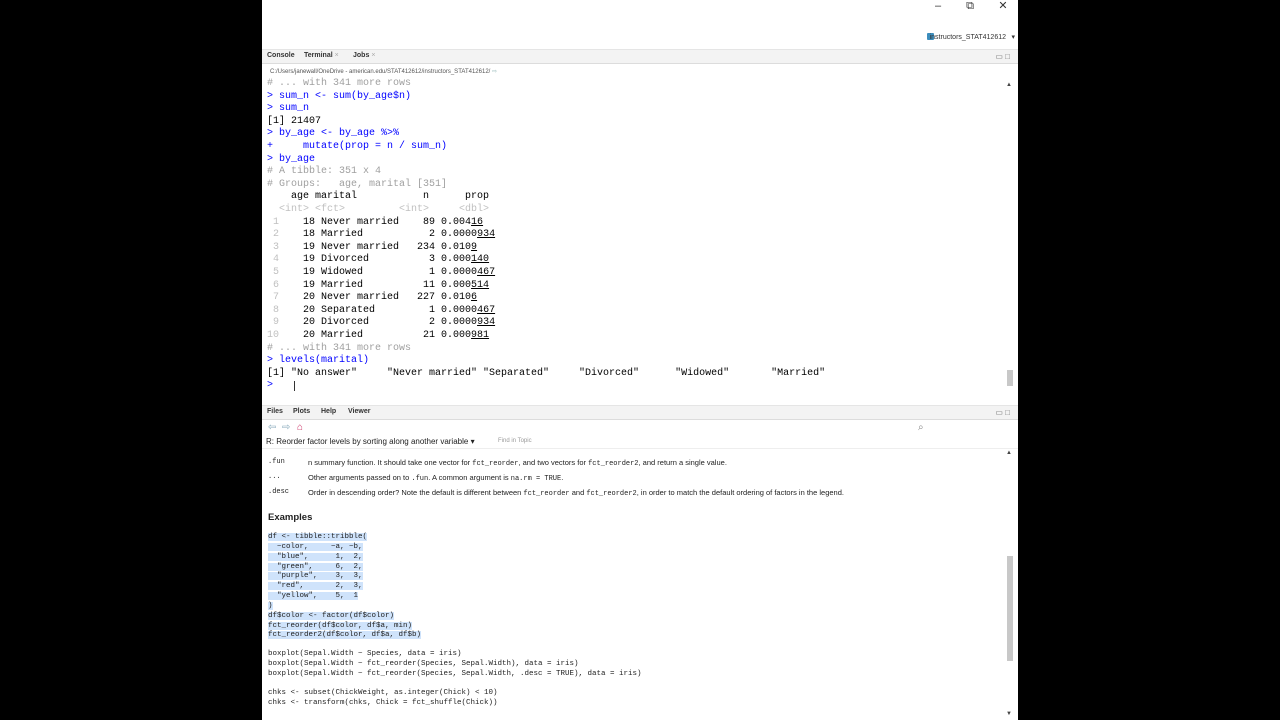 This screenshot has height=720, width=1280. Describe the element at coordinates (273, 247) in the screenshot. I see `console-text: 3` at that location.